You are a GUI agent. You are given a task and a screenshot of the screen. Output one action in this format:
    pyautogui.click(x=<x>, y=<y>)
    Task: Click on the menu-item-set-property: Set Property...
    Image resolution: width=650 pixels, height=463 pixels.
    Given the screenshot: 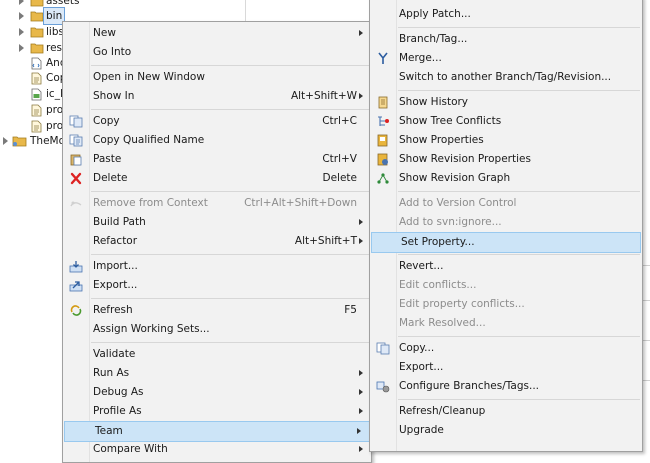 What is the action you would take?
    pyautogui.click(x=506, y=242)
    